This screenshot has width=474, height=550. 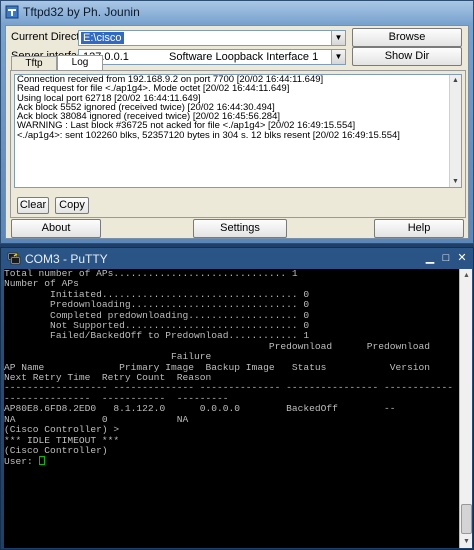 I want to click on window-title: COM3 - PuTTY, so click(x=66, y=259).